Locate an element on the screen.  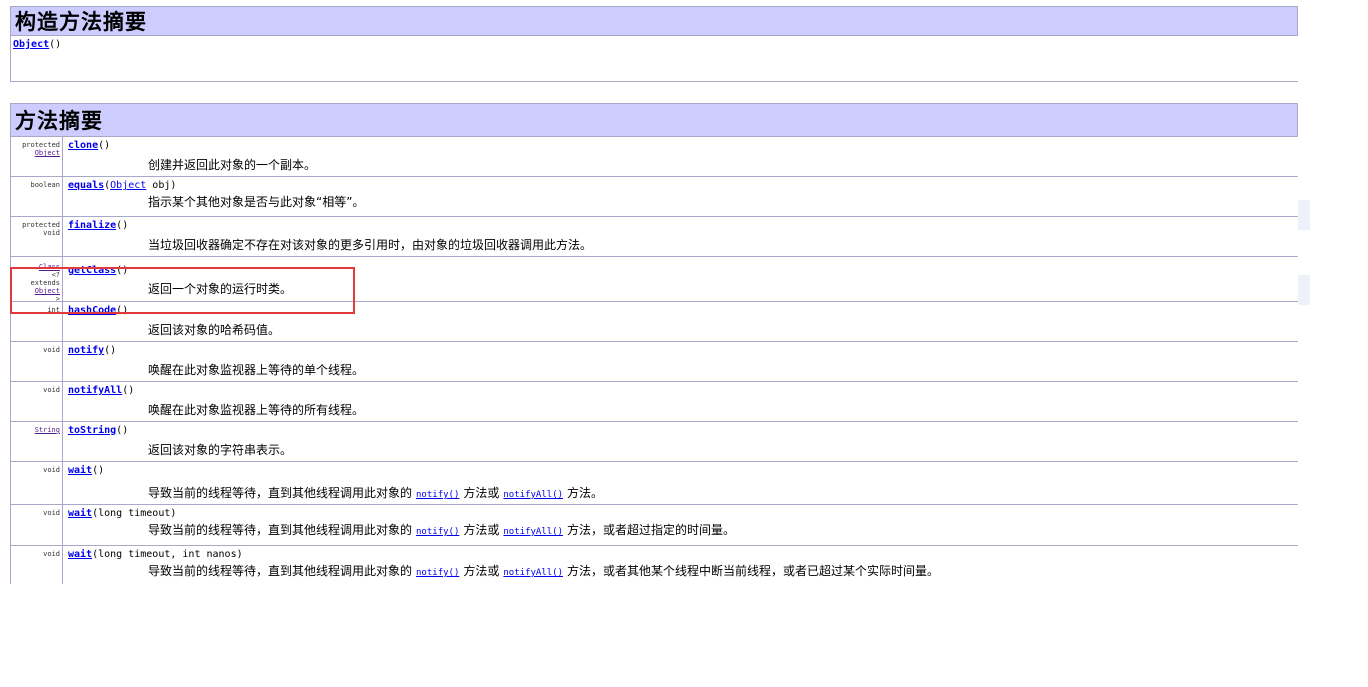
method-params: (long timeout) is located at coordinates (134, 513).